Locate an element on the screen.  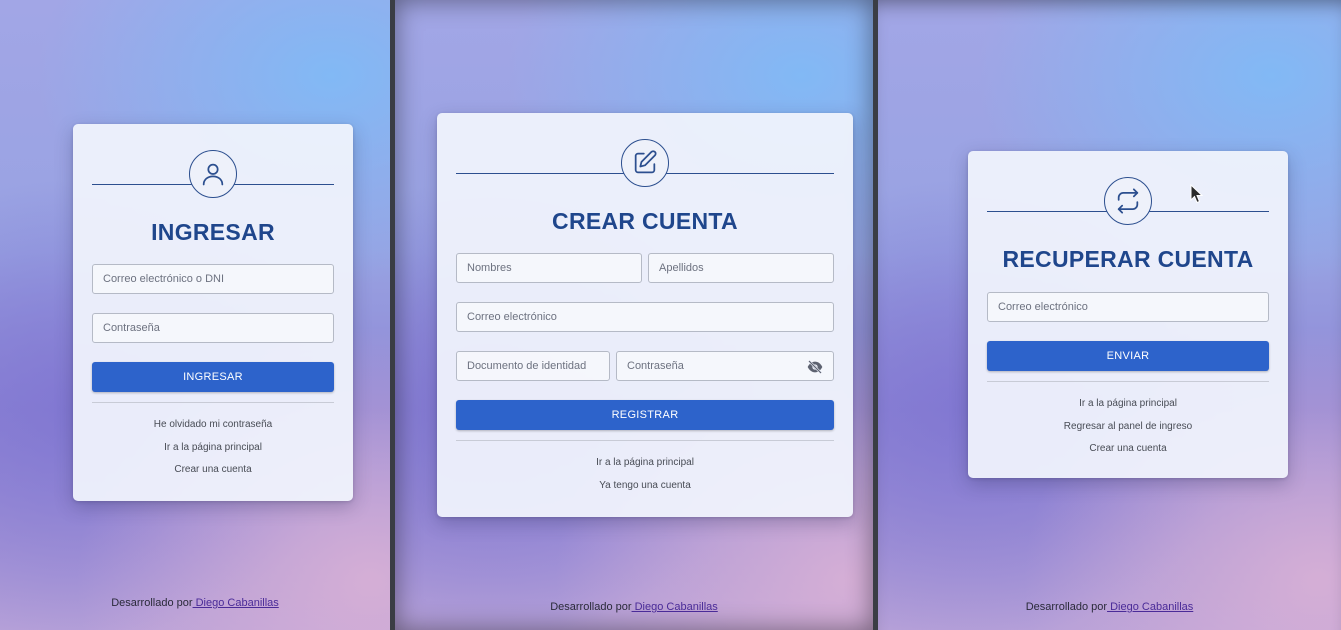
register-title: CREAR CUENTA is located at coordinates (645, 221).